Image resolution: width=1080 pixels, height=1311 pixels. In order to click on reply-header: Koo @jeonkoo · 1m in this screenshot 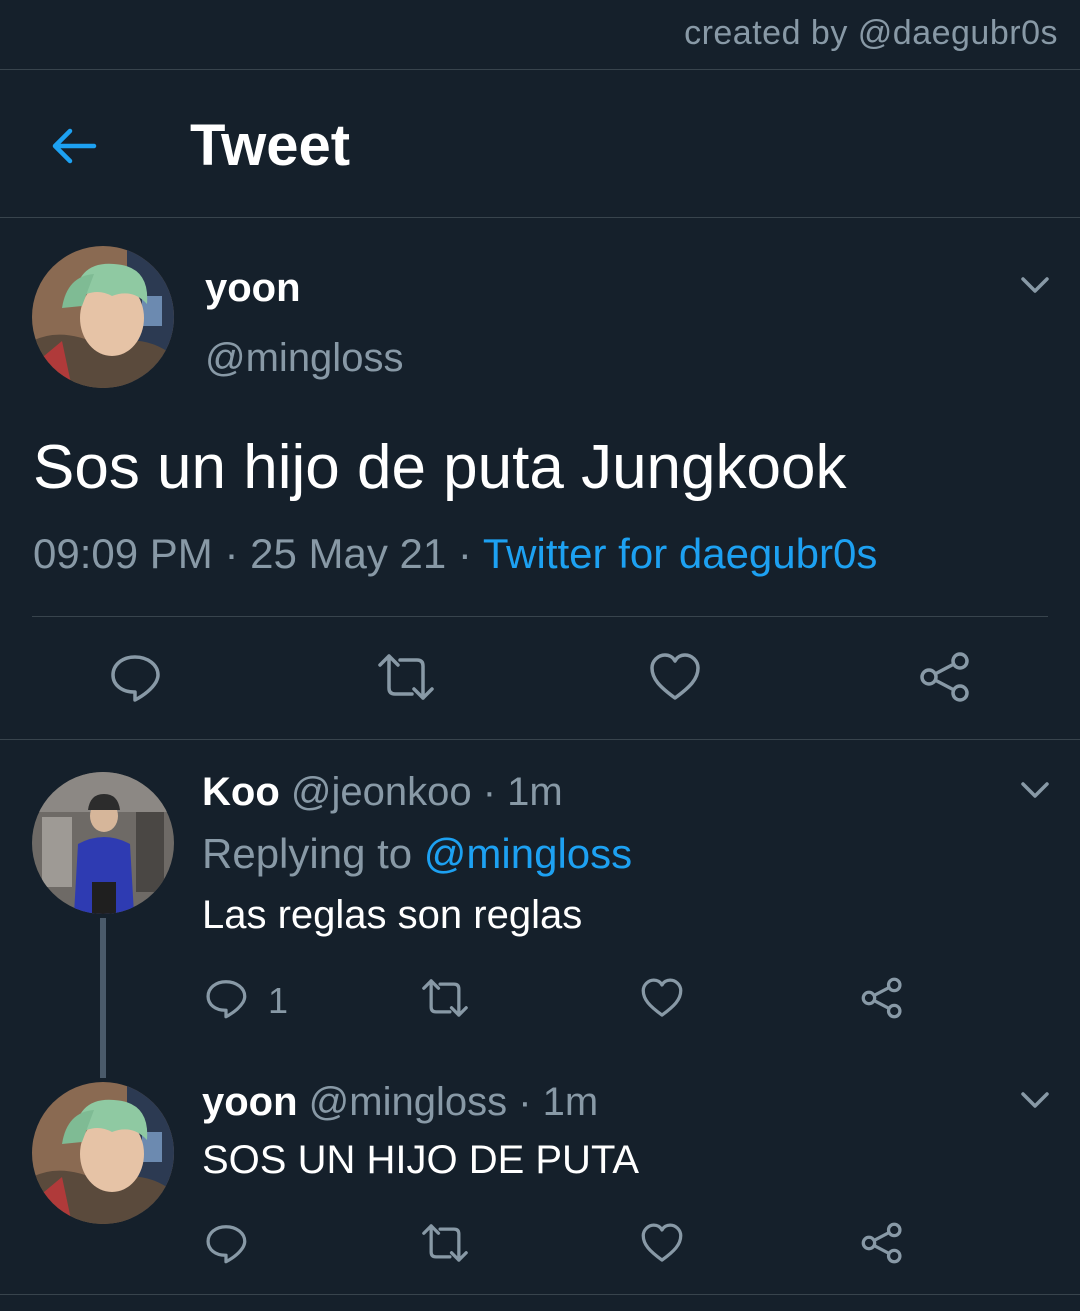, I will do `click(382, 792)`.